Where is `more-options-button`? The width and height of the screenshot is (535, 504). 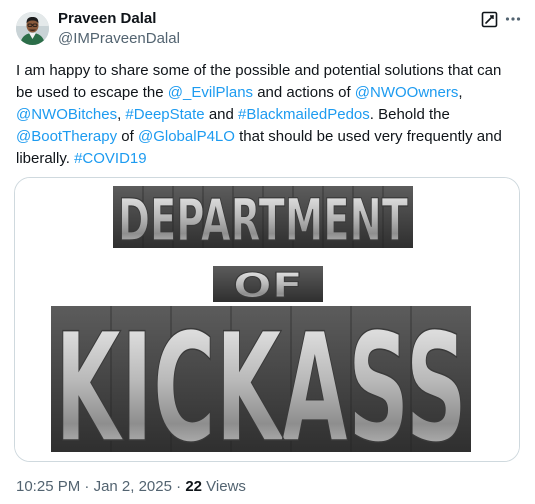
more-options-button is located at coordinates (513, 19).